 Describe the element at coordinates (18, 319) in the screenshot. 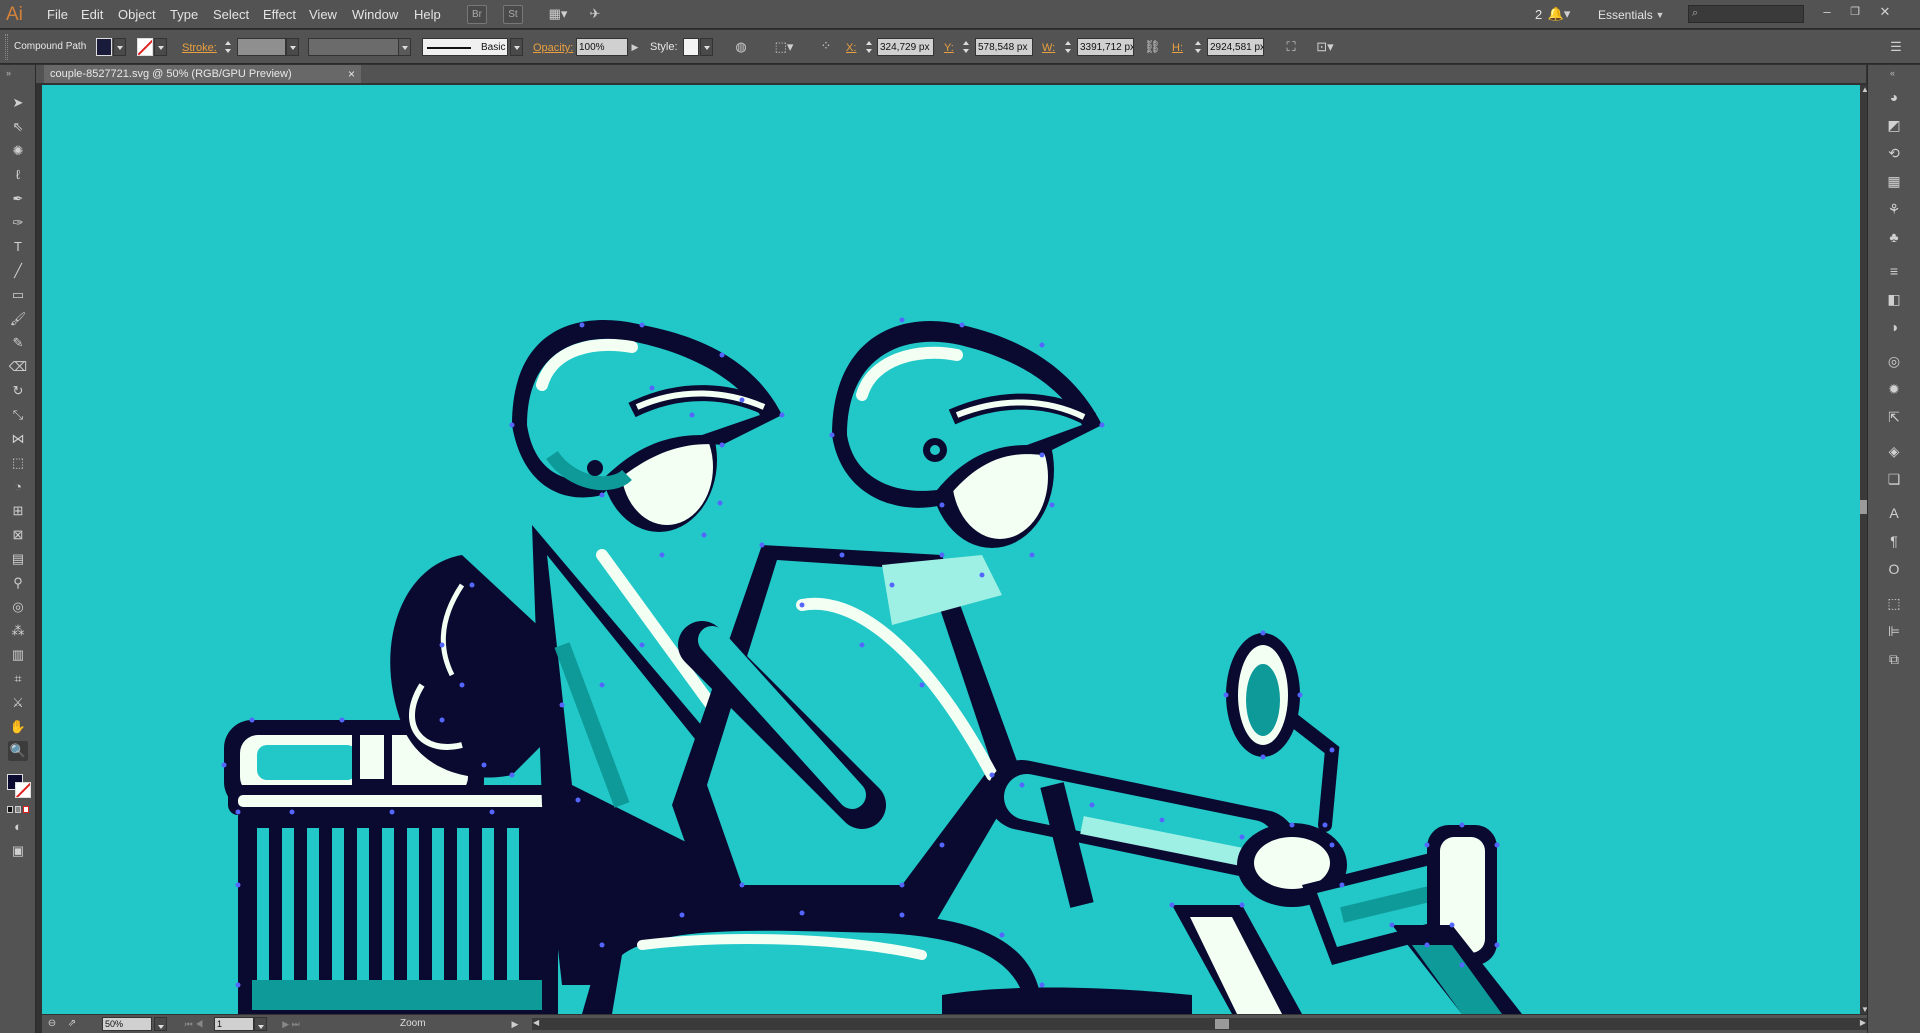

I see `paintbrush-tool-icon: 🖌` at that location.